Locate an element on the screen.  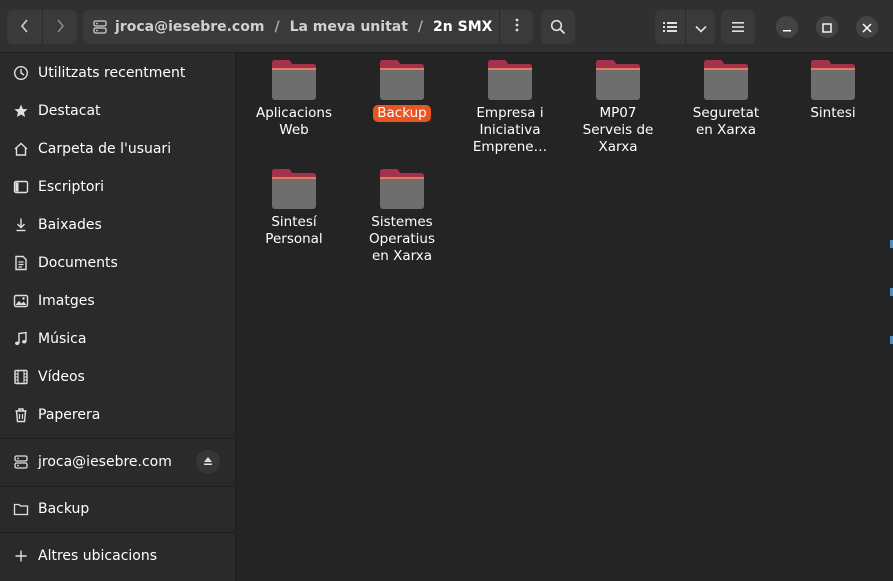
close-icon is located at coordinates (867, 27).